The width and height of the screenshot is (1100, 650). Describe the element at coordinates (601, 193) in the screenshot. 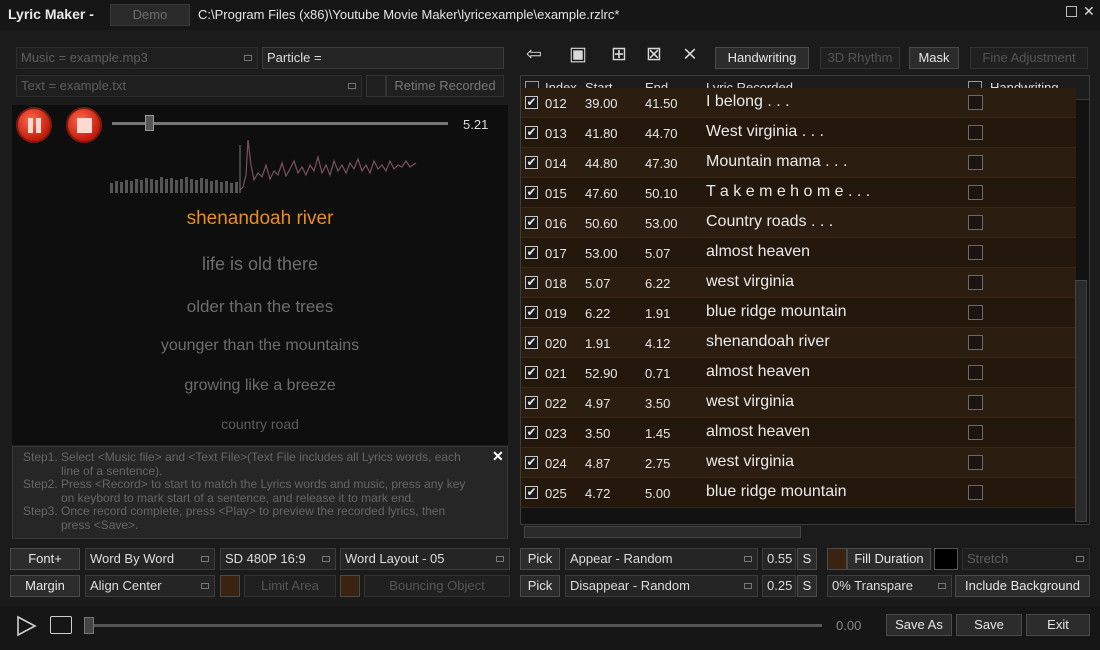

I see `row-start: 47.60` at that location.